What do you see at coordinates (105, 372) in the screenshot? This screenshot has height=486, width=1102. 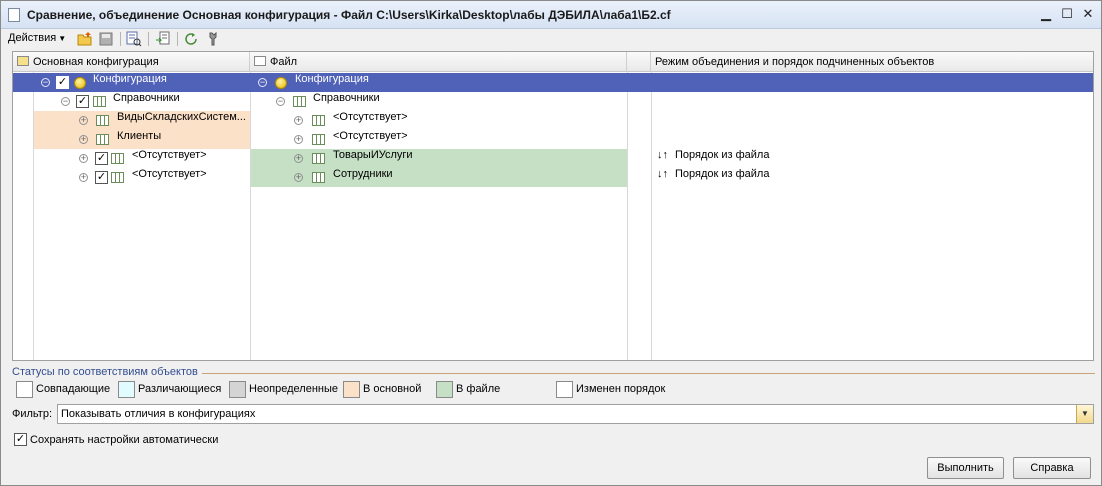 I see `statuses-title: Статусы по соответствиям объектов` at bounding box center [105, 372].